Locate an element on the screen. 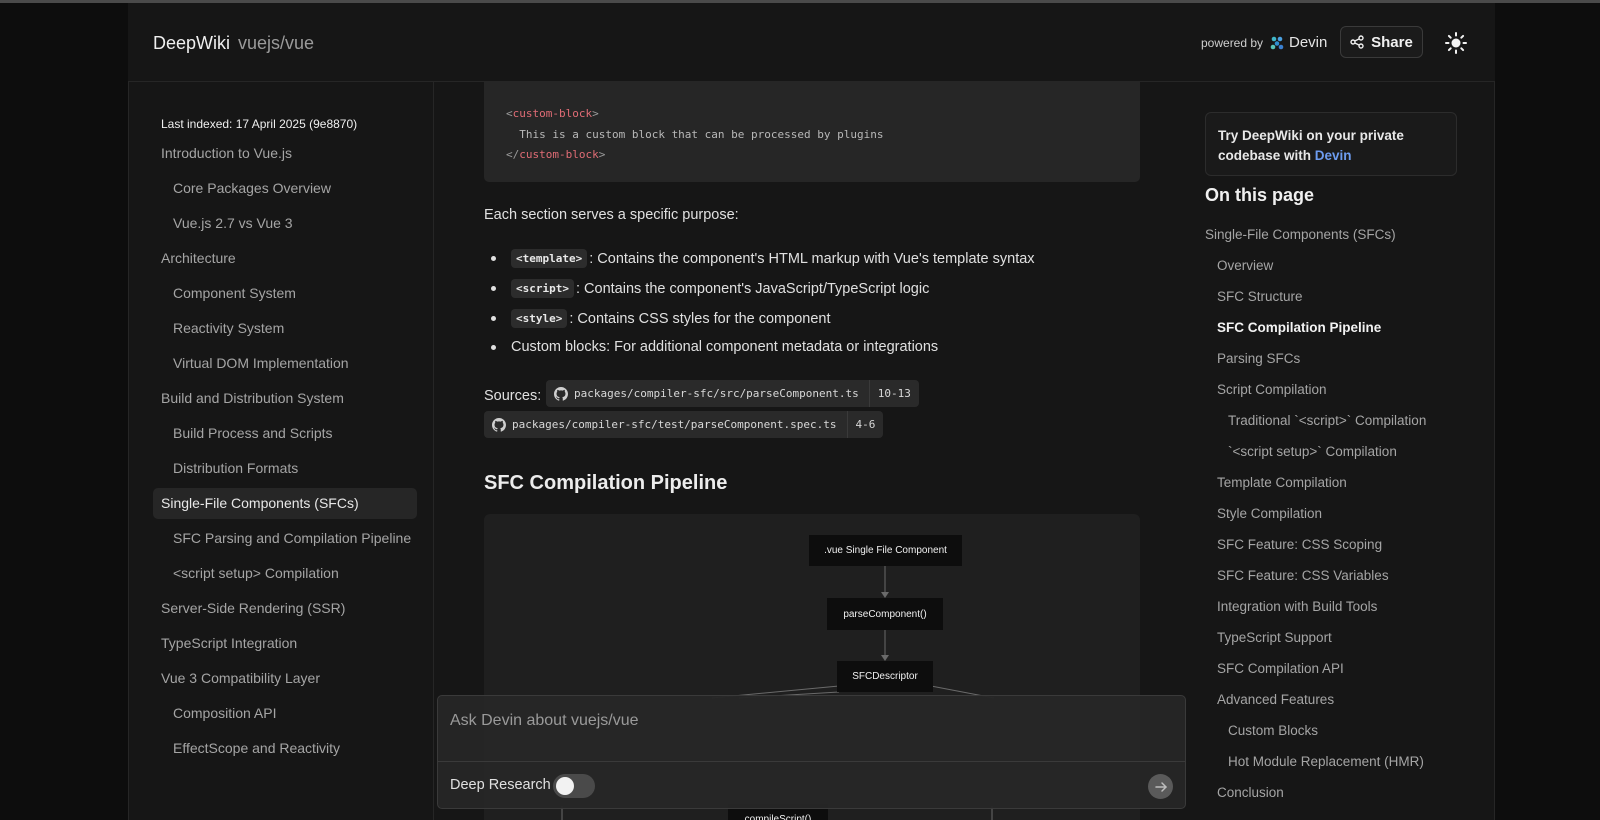 The image size is (1600, 820). ask-devin-panel: Deep Research is located at coordinates (811, 752).